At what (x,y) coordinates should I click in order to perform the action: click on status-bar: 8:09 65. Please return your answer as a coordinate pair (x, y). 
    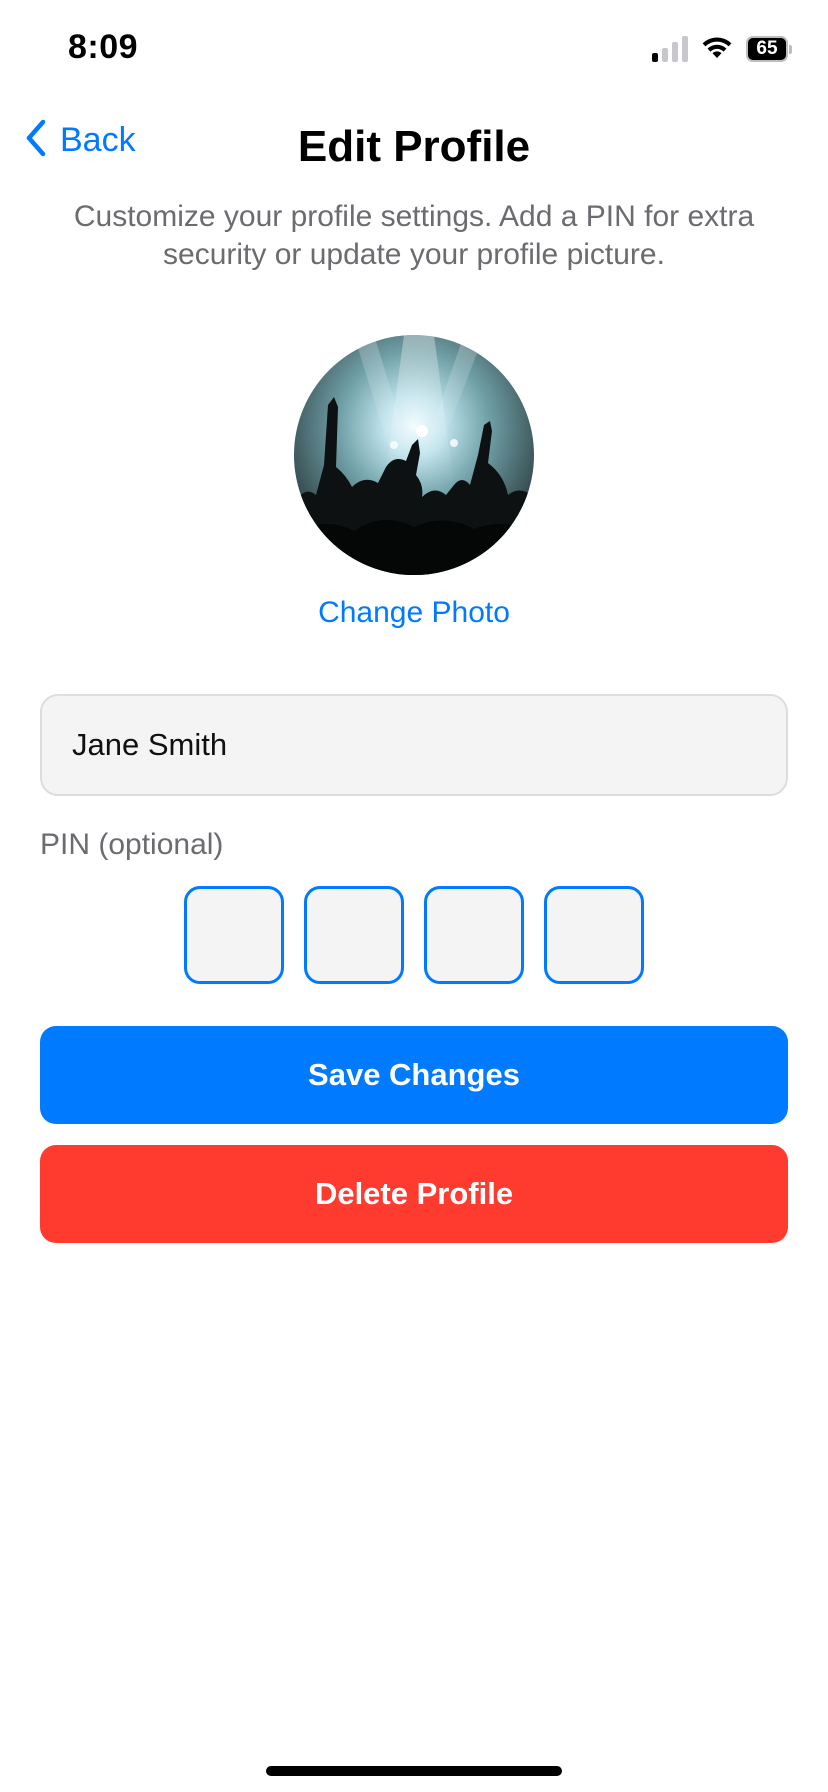
    Looking at the image, I should click on (414, 50).